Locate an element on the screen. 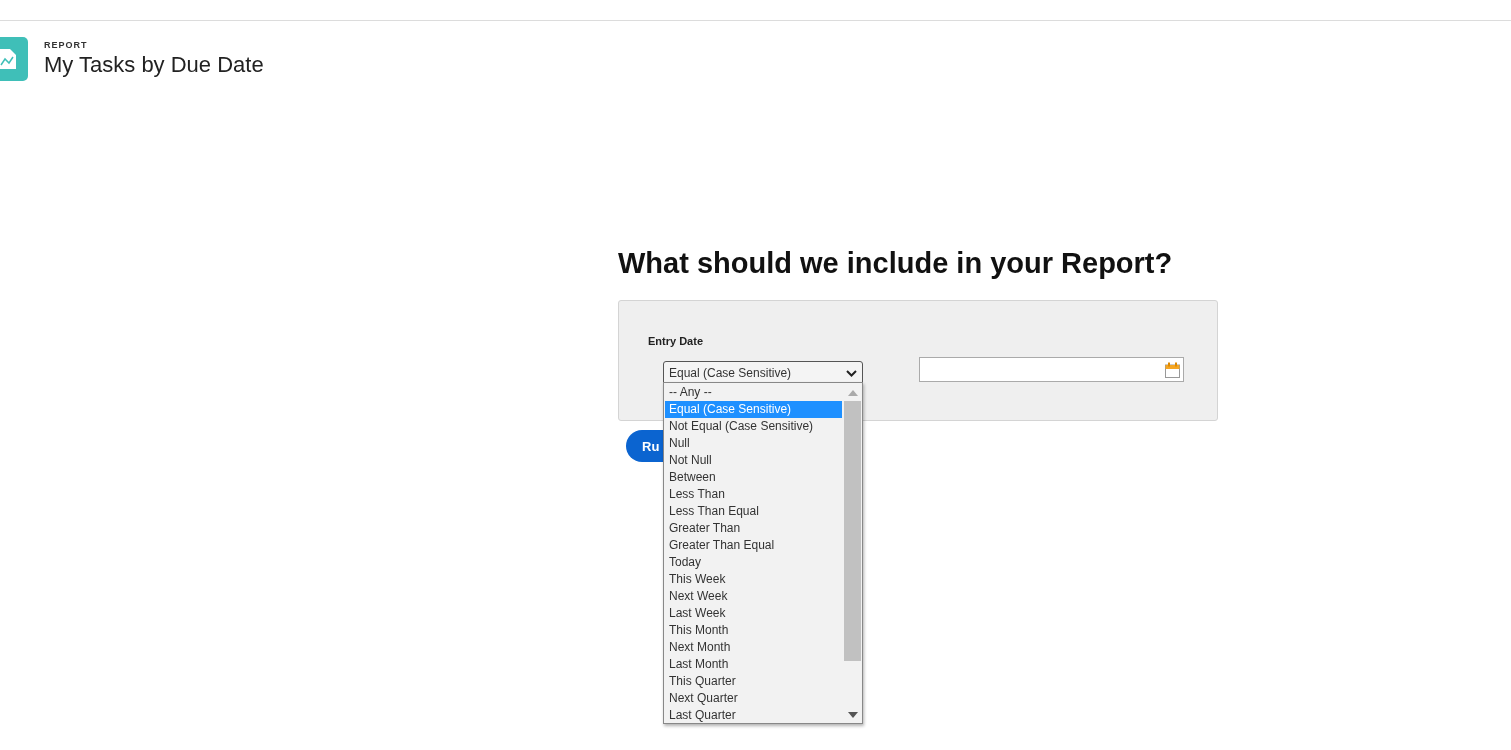 The height and width of the screenshot is (750, 1511). dropdown-option: -- Any -- is located at coordinates (753, 392).